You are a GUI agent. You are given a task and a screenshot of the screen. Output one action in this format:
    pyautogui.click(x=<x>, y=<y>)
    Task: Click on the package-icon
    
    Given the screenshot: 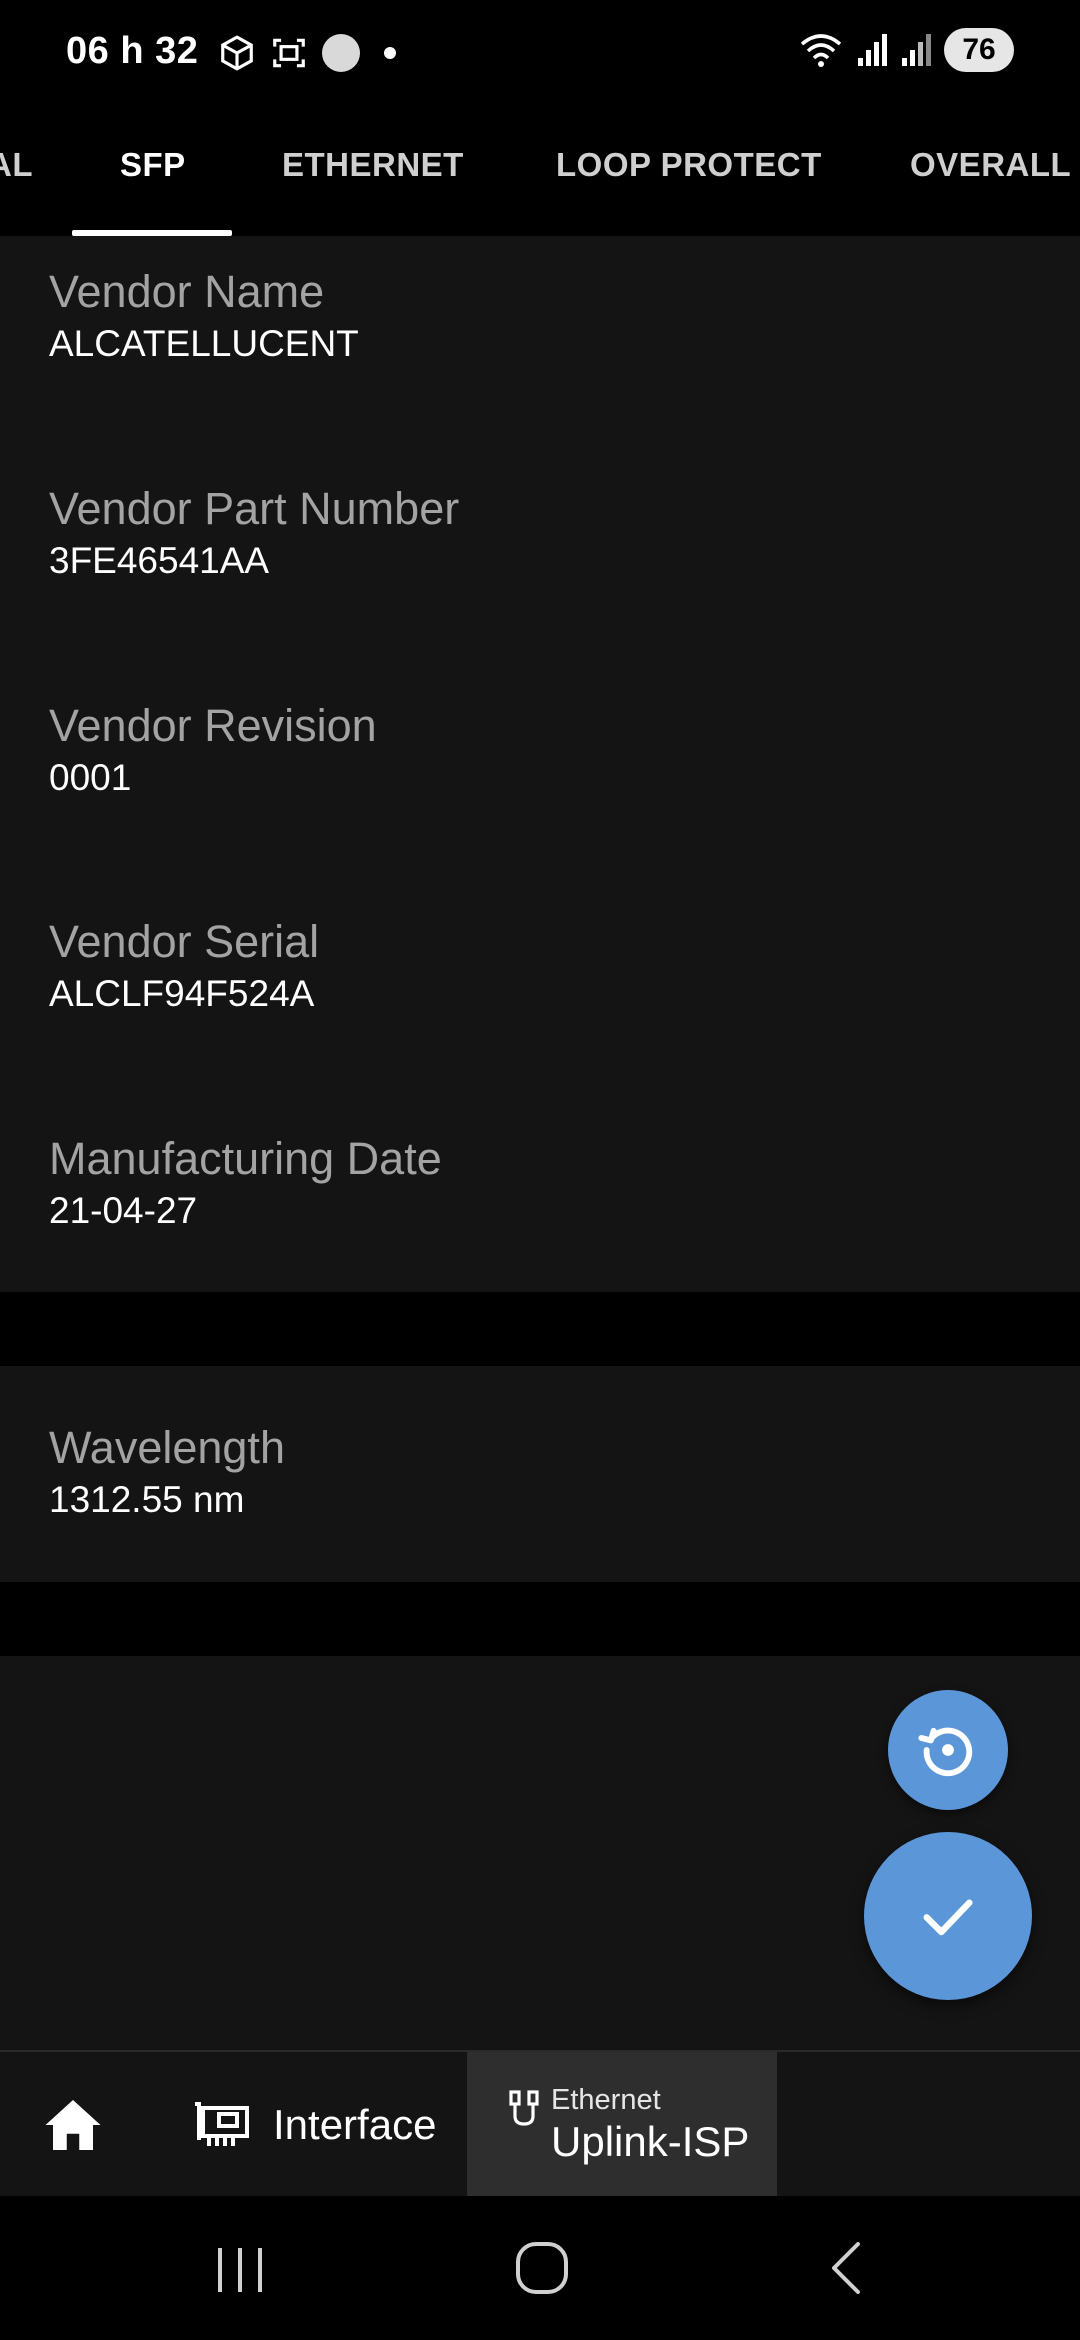 What is the action you would take?
    pyautogui.click(x=237, y=53)
    